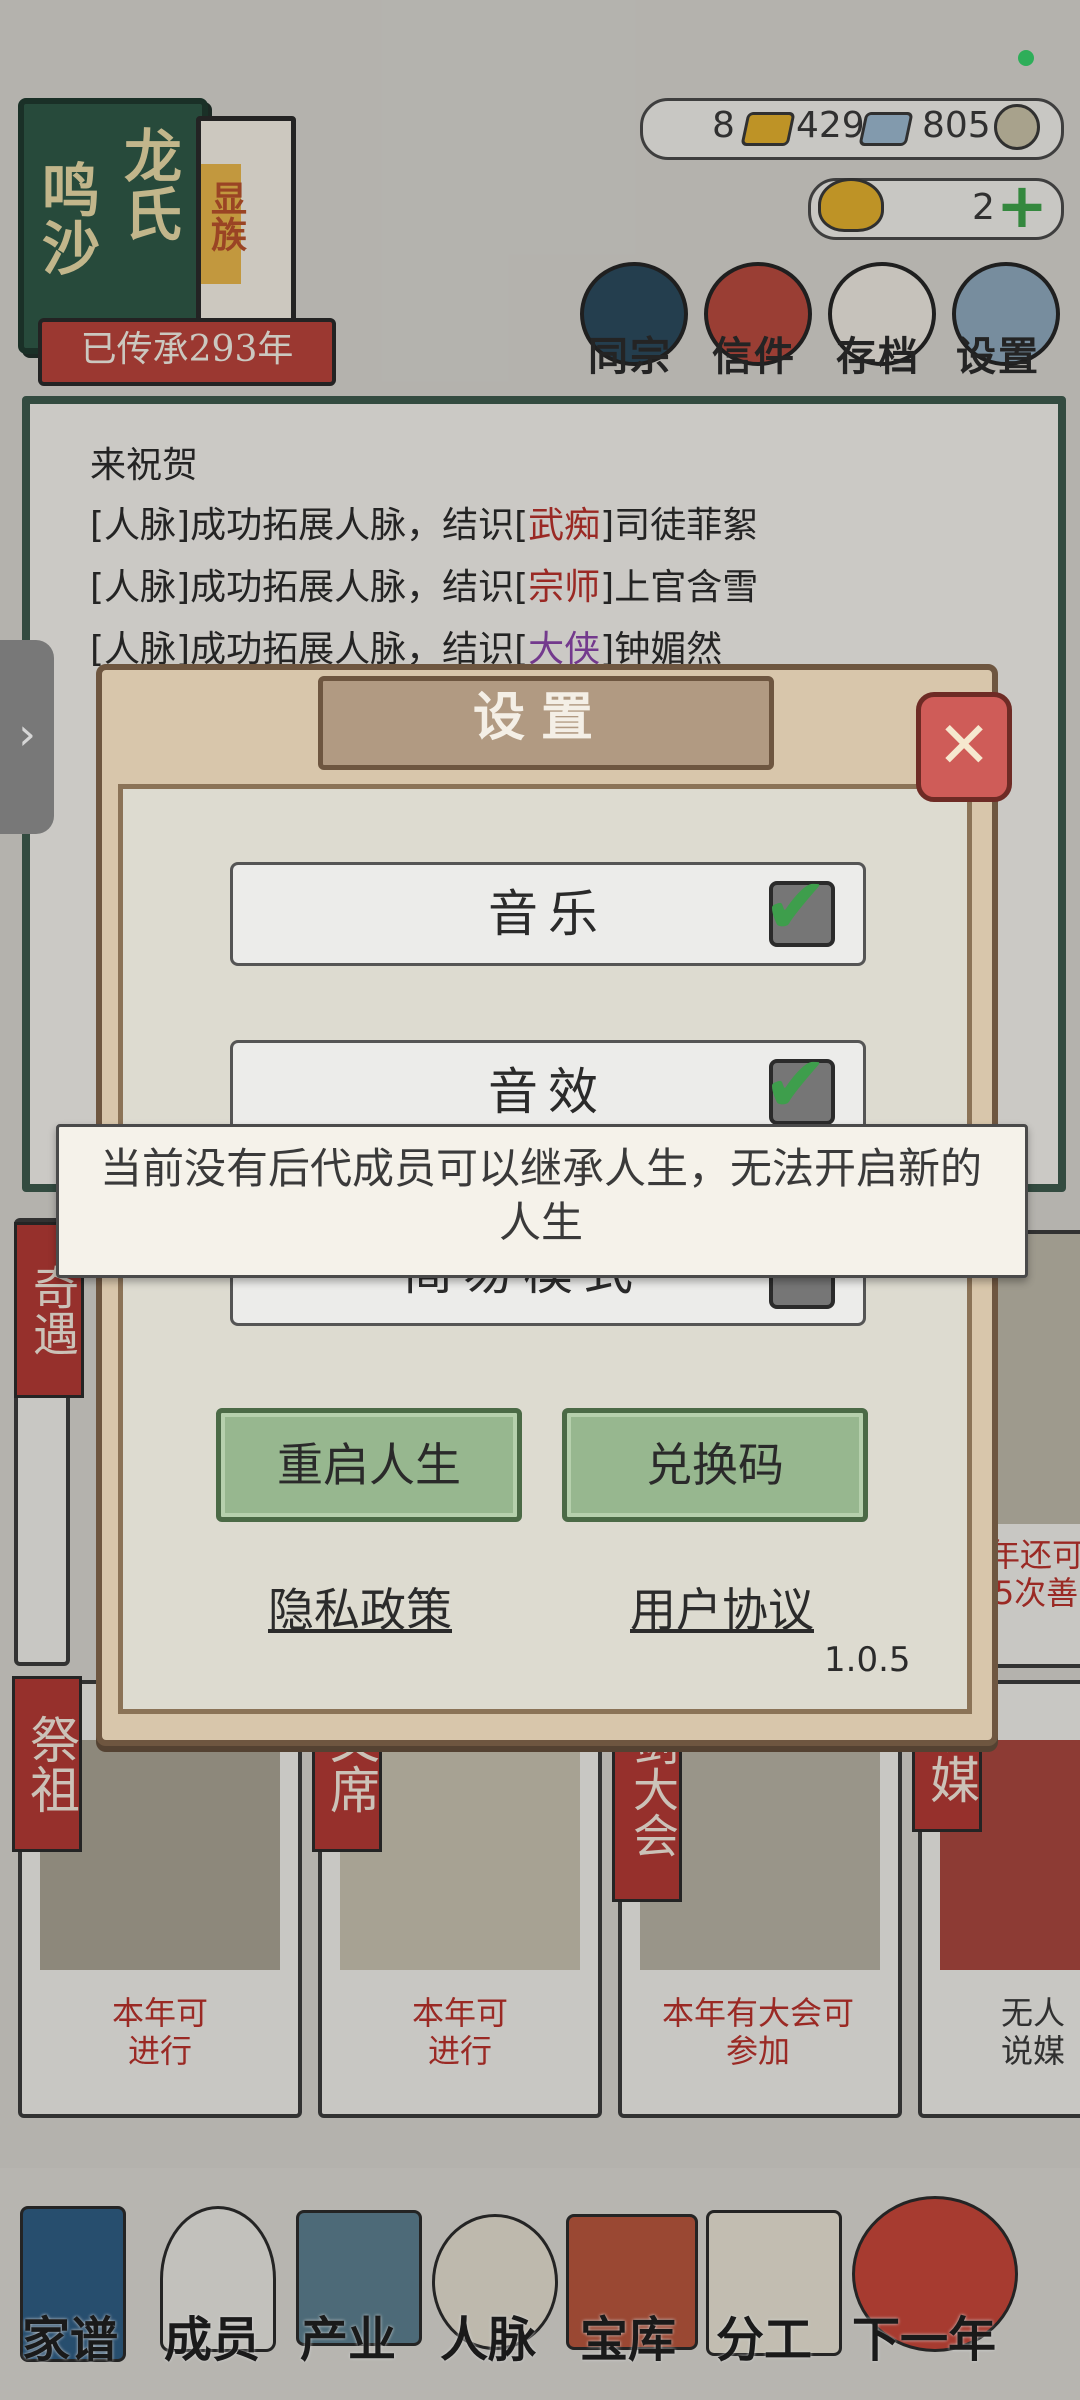 Image resolution: width=1080 pixels, height=2400 pixels. I want to click on music-toggle-row: 音乐 ✔, so click(548, 914).